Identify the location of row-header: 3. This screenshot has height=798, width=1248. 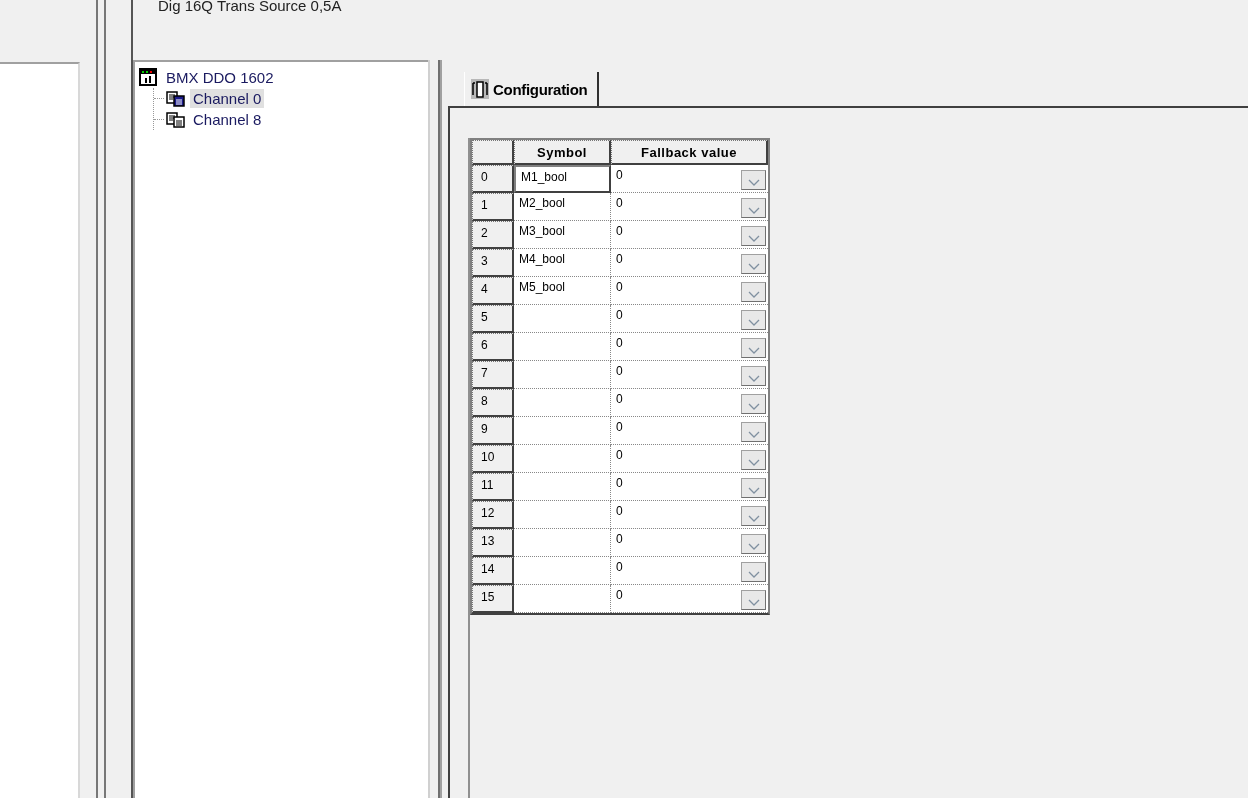
(493, 263).